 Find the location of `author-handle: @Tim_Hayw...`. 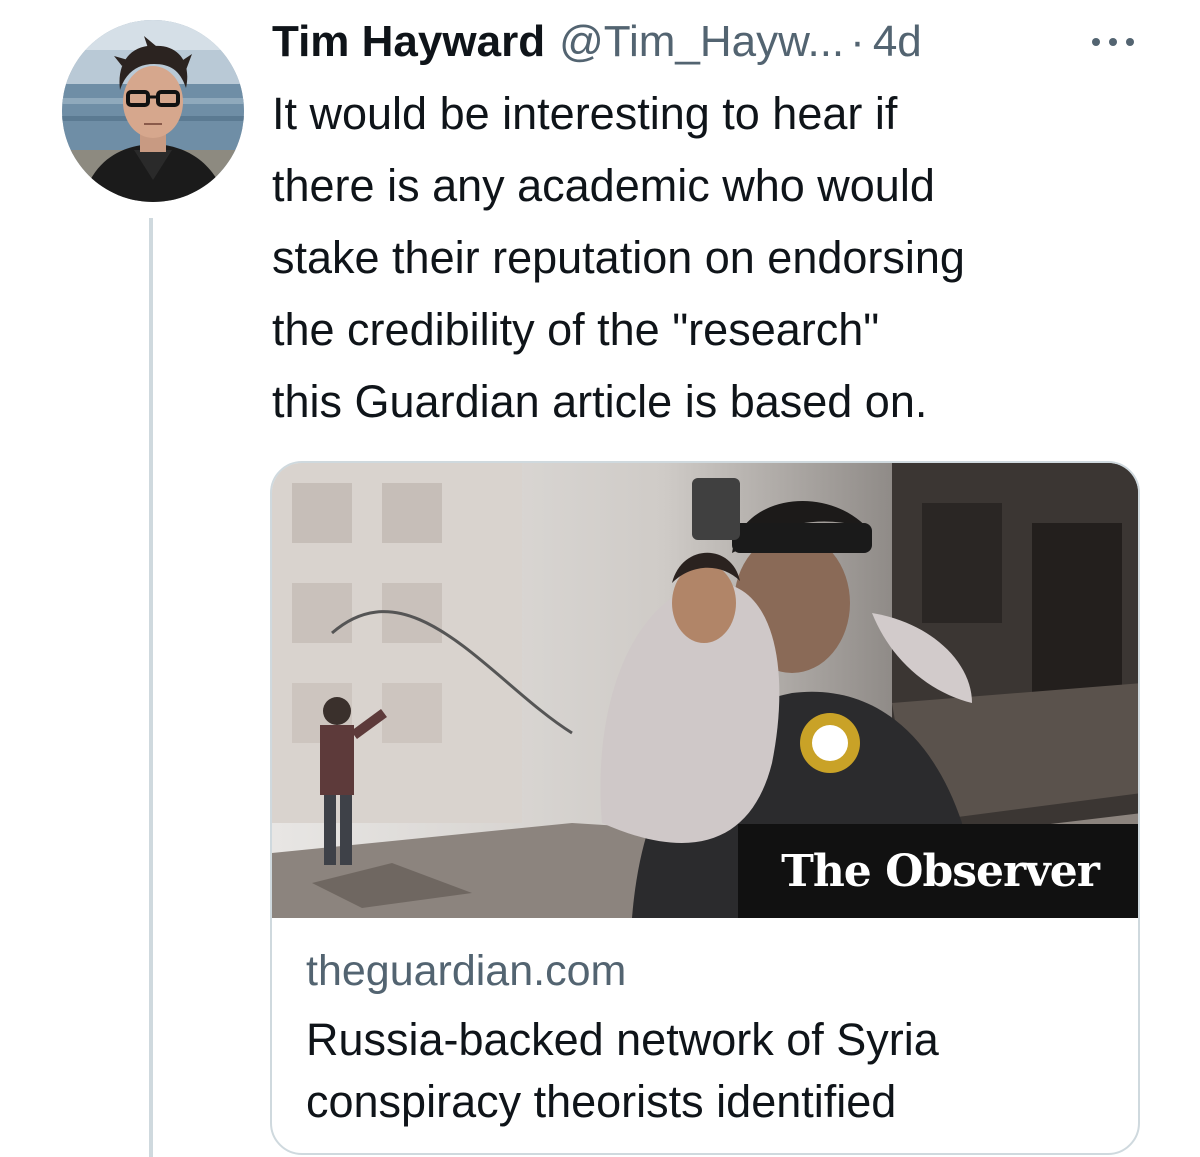

author-handle: @Tim_Hayw... is located at coordinates (701, 42).